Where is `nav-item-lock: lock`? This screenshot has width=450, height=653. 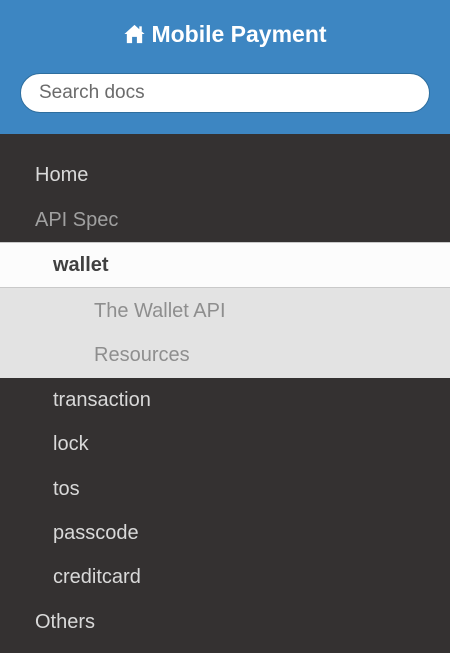
nav-item-lock: lock is located at coordinates (225, 444).